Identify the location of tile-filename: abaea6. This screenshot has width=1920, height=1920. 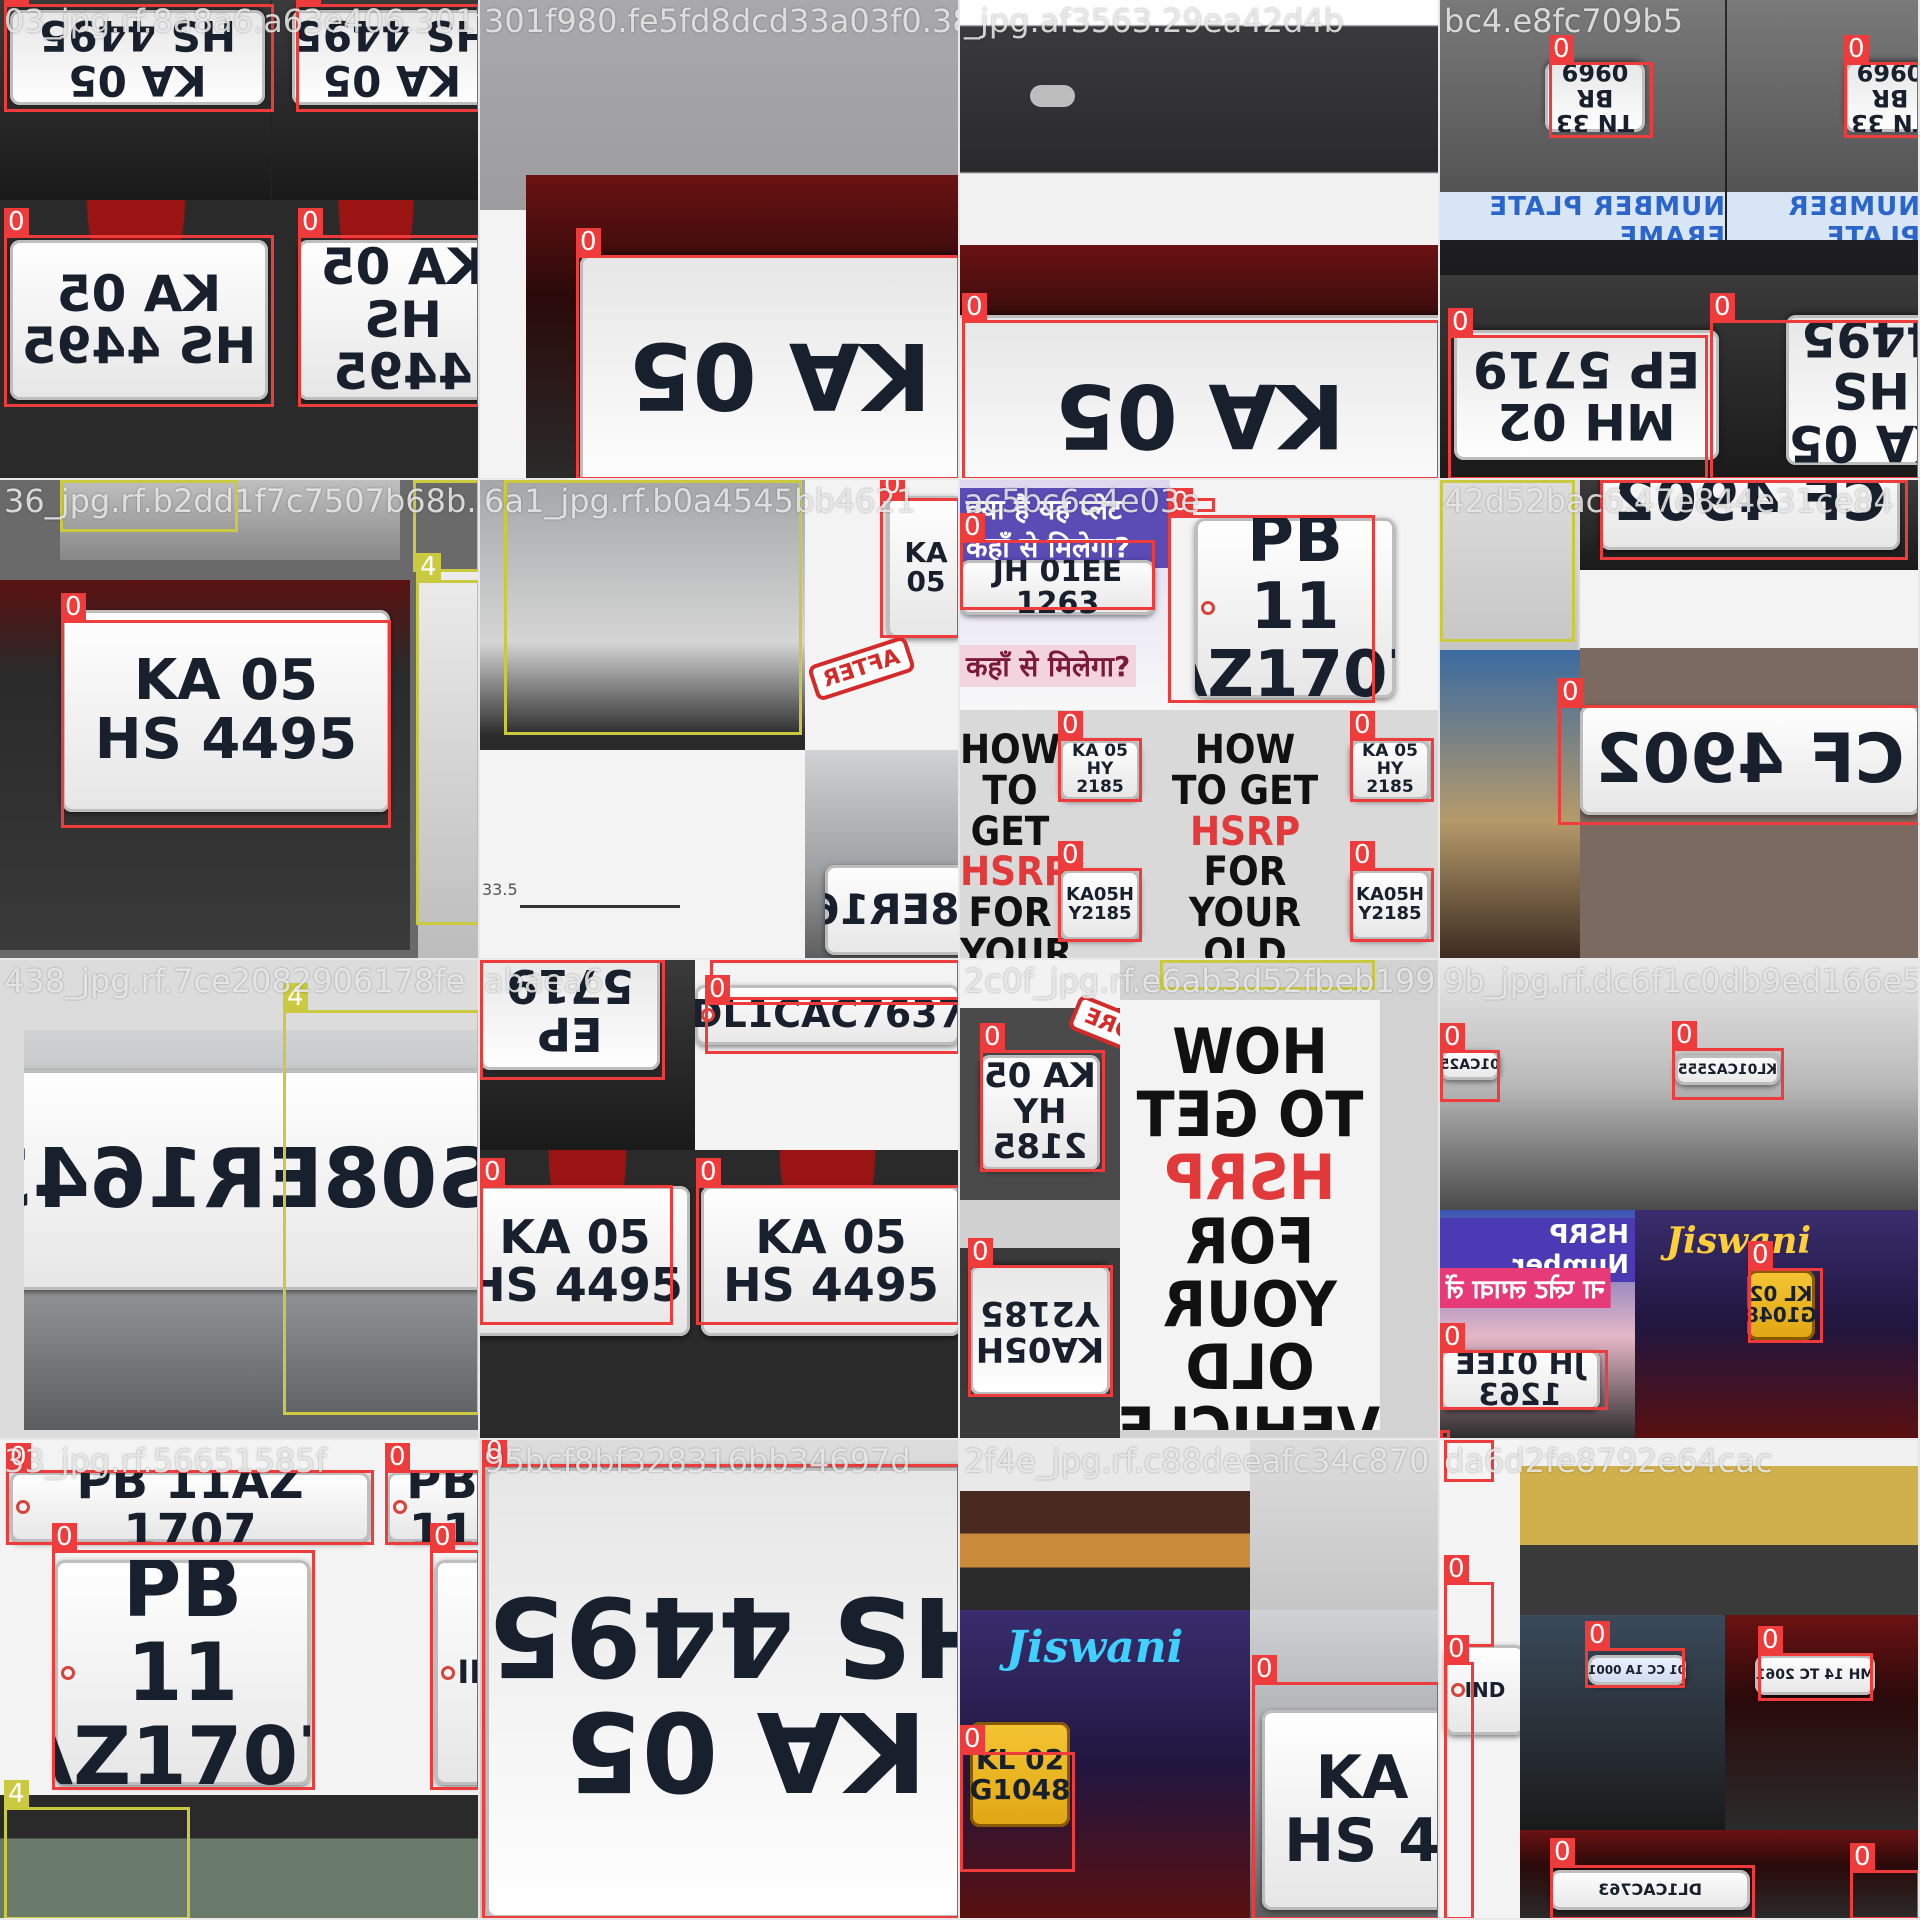
(544, 981).